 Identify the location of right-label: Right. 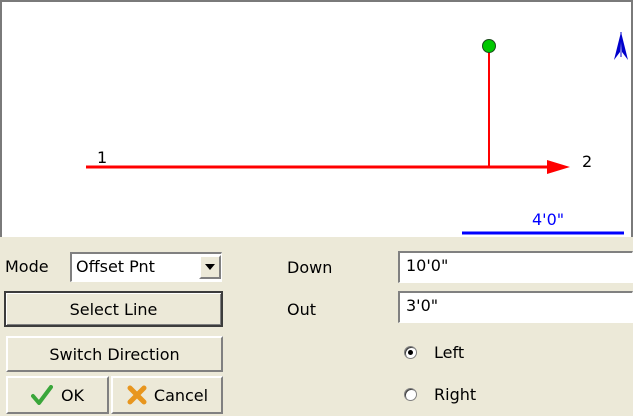
(455, 394).